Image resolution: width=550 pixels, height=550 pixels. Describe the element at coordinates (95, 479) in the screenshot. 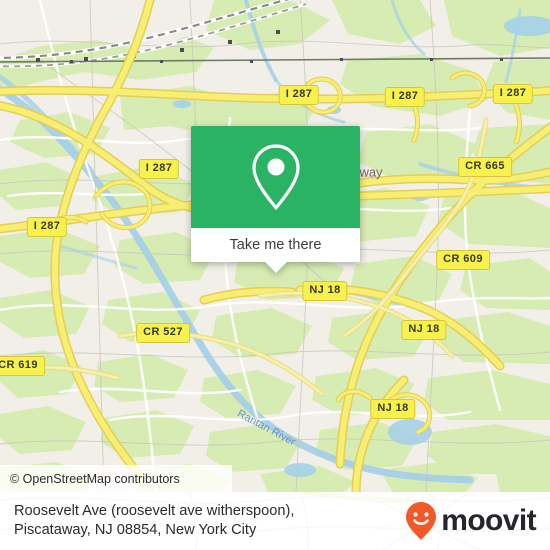

I see `osm-attribution-text: © OpenStreetMap contributors` at that location.